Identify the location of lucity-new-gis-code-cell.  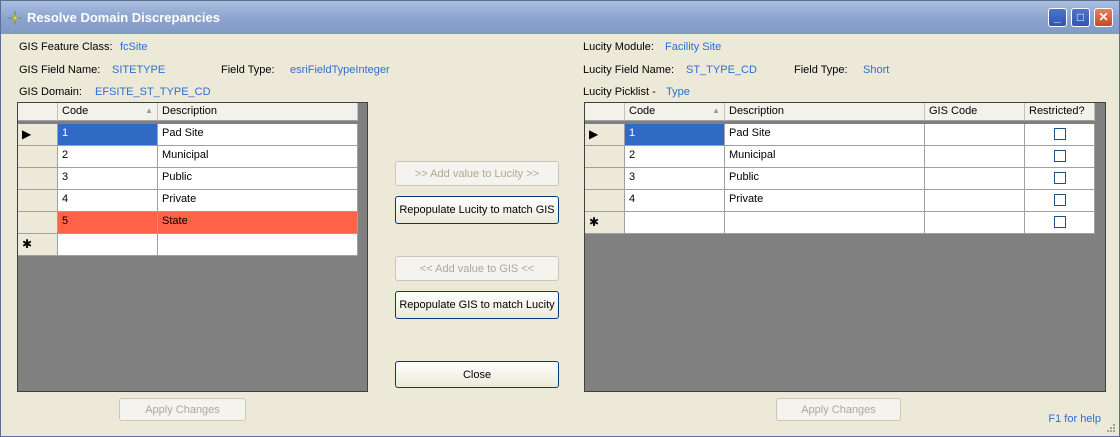
(975, 223).